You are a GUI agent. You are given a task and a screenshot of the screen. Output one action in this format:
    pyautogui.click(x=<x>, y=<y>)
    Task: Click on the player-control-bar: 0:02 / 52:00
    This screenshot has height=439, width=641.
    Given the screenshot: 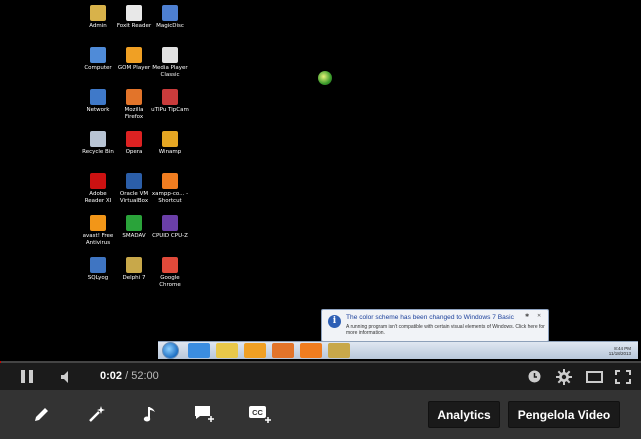 What is the action you would take?
    pyautogui.click(x=320, y=375)
    